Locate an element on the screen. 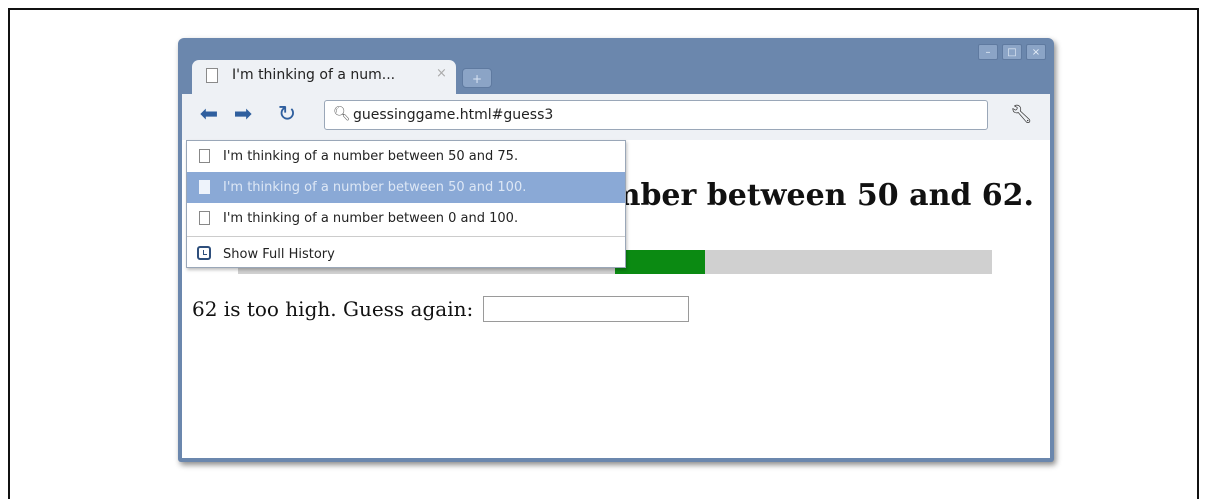 The image size is (1205, 501). show-full-history-label: Show Full History is located at coordinates (279, 254).